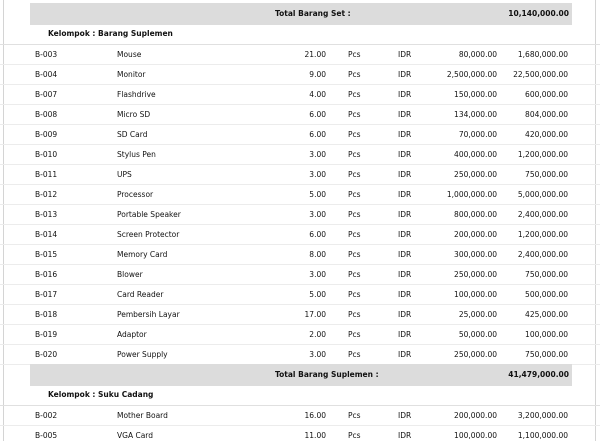 This screenshot has height=441, width=600. I want to click on item-code: B-017, so click(46, 294).